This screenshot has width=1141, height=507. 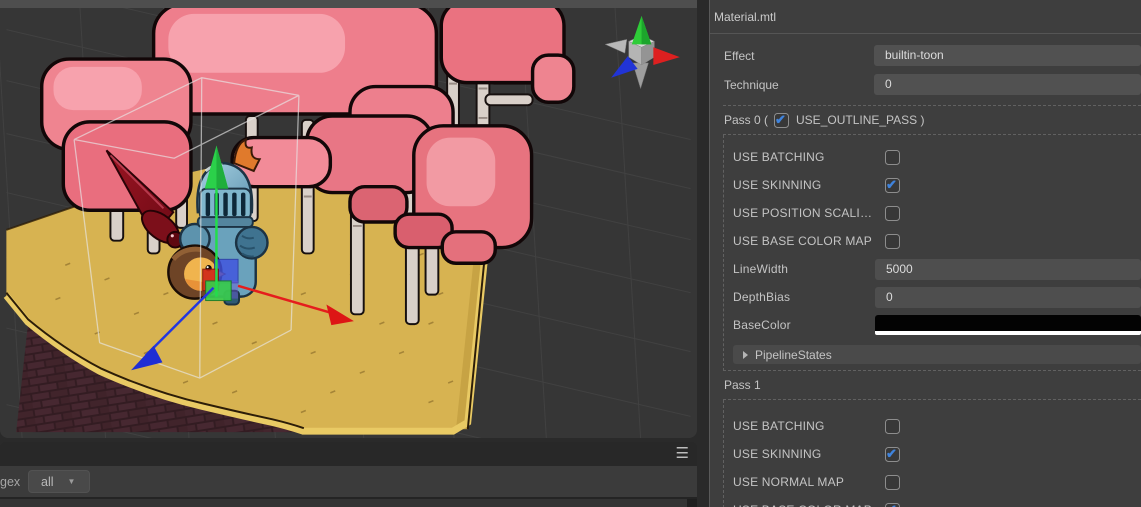 I want to click on technique-label: Technique, so click(x=751, y=84).